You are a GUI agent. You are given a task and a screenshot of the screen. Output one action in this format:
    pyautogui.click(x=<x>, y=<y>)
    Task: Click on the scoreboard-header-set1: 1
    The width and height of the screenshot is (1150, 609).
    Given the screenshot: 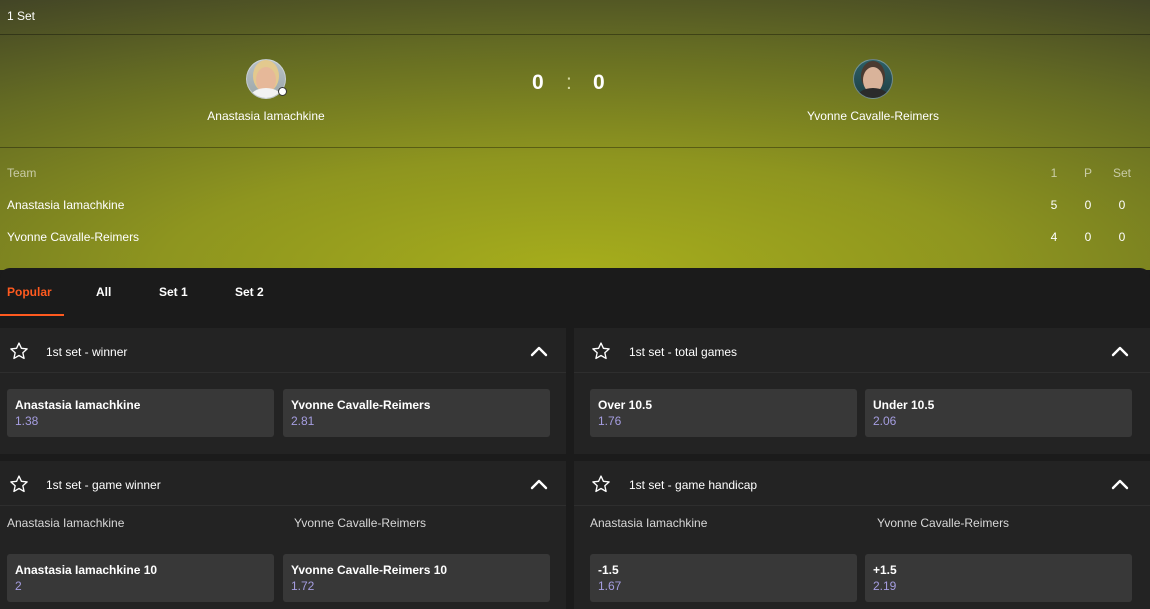 What is the action you would take?
    pyautogui.click(x=1054, y=173)
    